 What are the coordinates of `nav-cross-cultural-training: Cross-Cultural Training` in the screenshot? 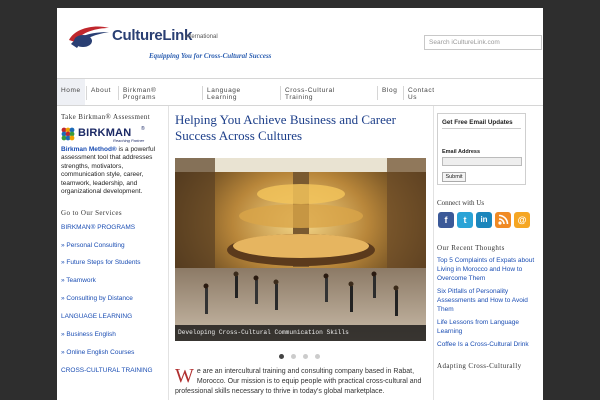 It's located at (317, 94).